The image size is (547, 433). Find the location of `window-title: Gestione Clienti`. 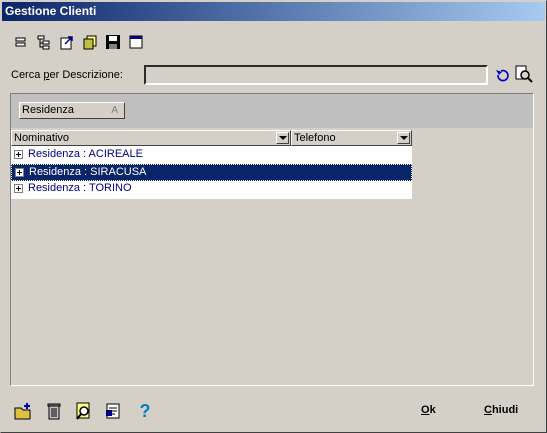

window-title: Gestione Clienti is located at coordinates (273, 11).